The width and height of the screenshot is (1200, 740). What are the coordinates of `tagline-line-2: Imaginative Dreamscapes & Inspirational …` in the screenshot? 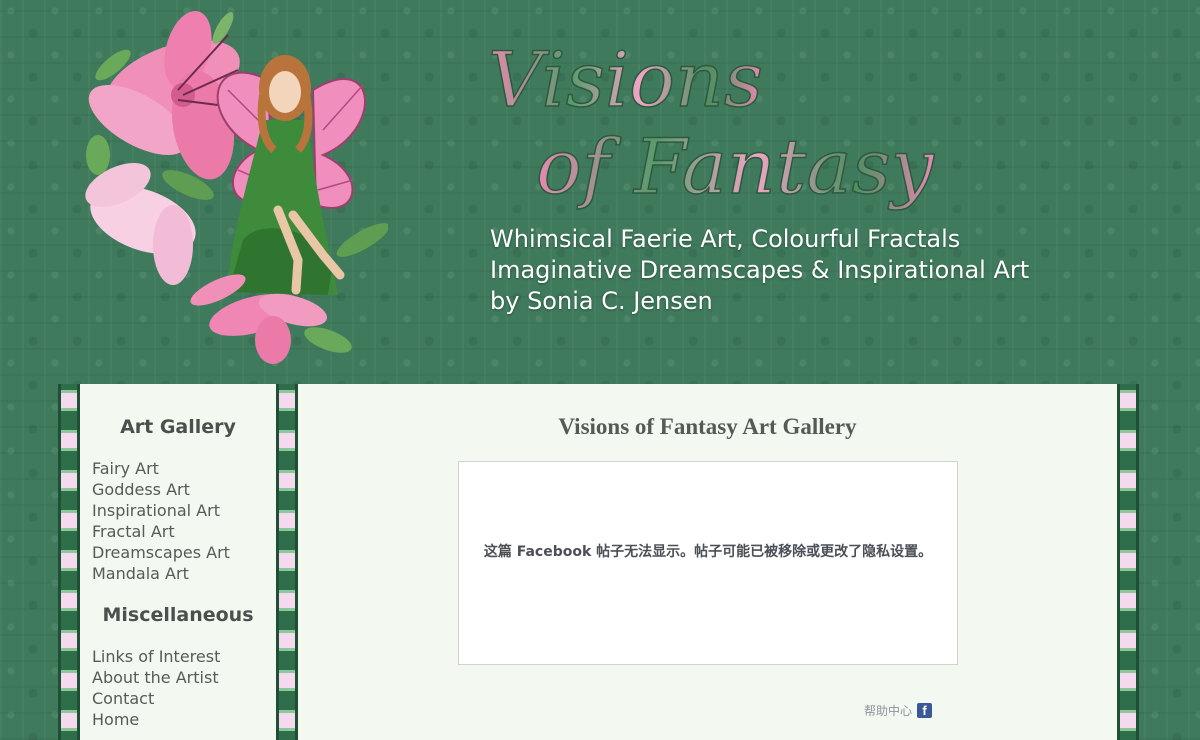 It's located at (760, 270).